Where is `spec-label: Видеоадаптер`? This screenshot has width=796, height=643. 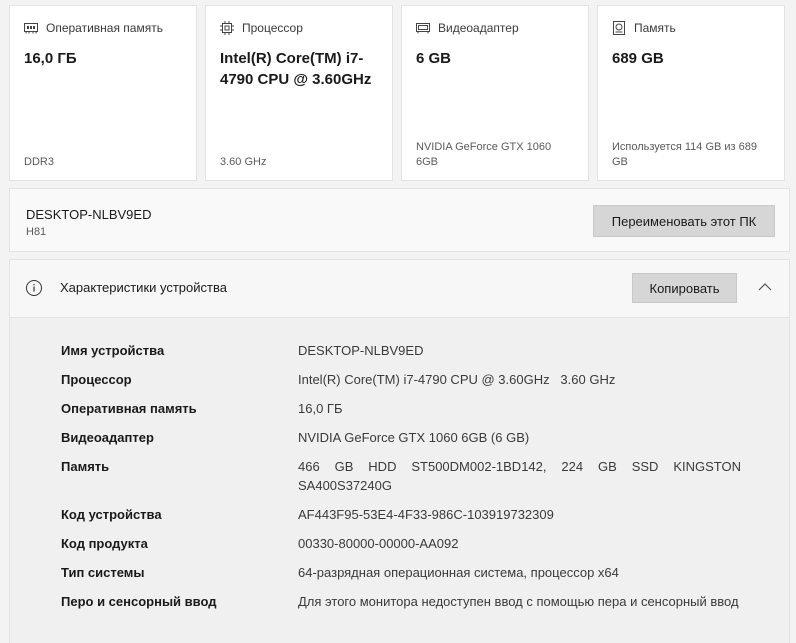 spec-label: Видеоадаптер is located at coordinates (107, 437).